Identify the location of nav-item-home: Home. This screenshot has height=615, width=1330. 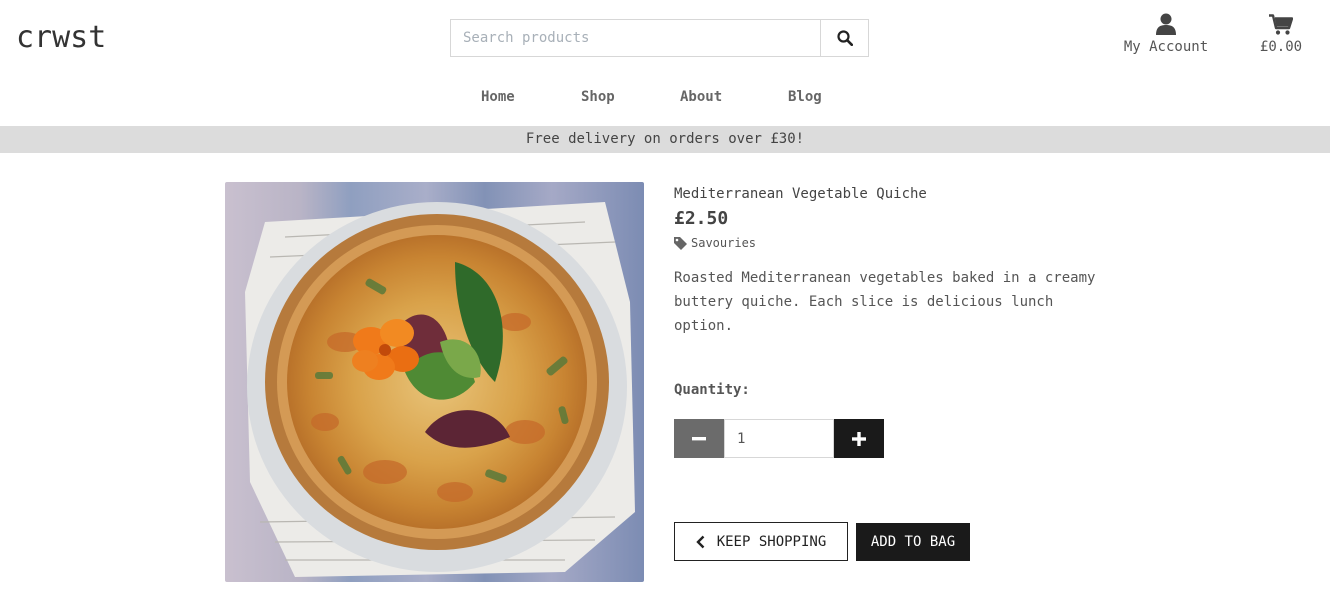
(498, 97).